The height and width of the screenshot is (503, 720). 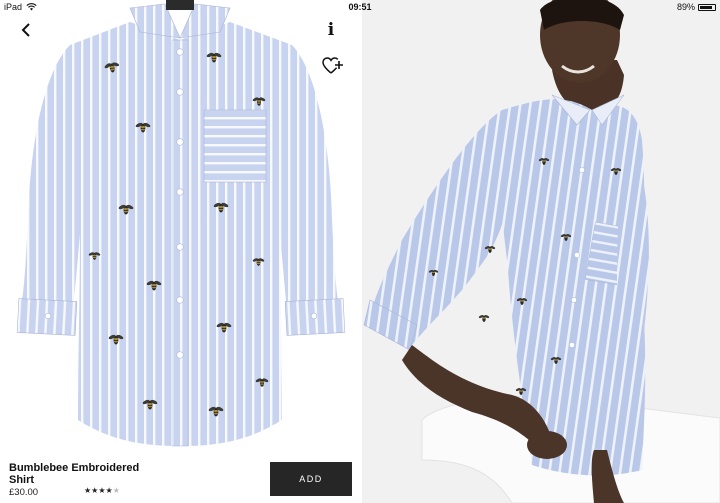 I want to click on back-button, so click(x=26, y=30).